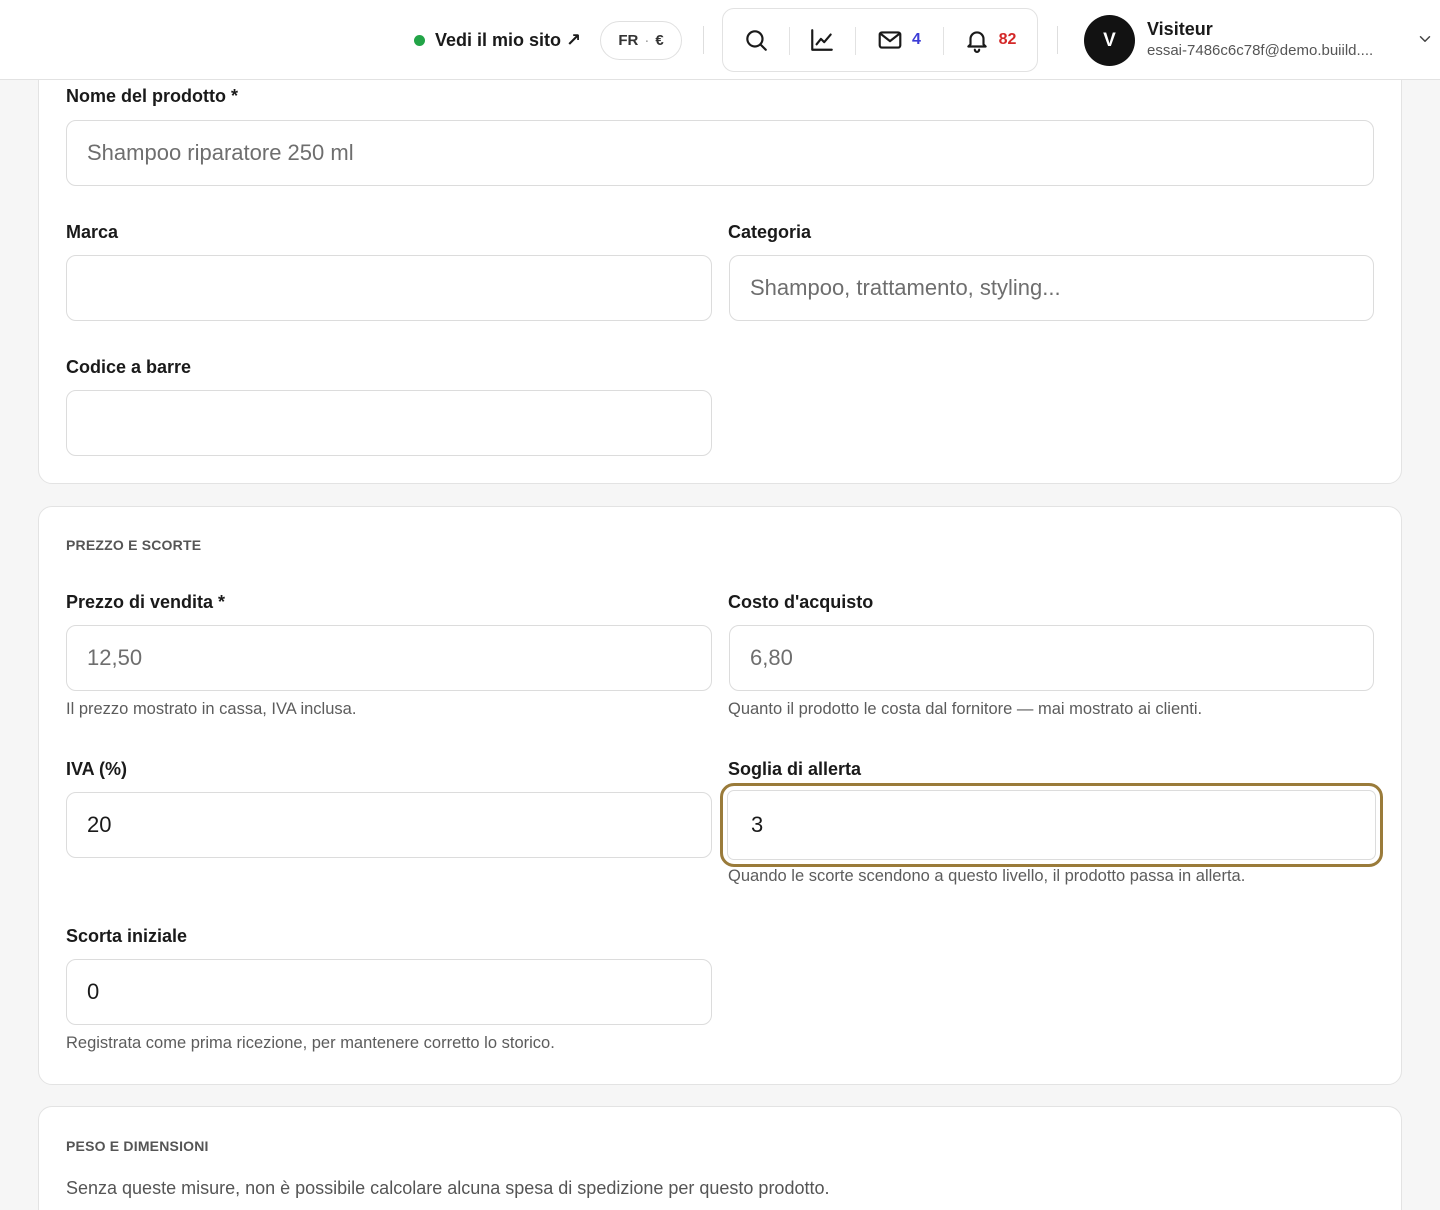  I want to click on statistics-button, so click(822, 40).